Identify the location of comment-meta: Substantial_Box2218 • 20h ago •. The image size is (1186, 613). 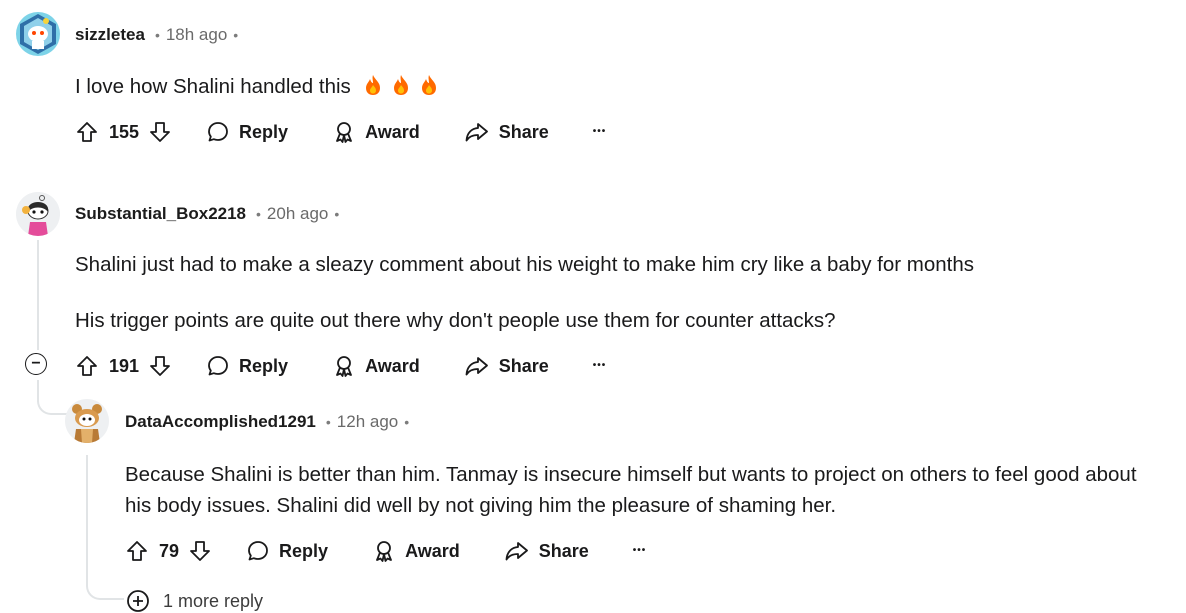
(207, 214).